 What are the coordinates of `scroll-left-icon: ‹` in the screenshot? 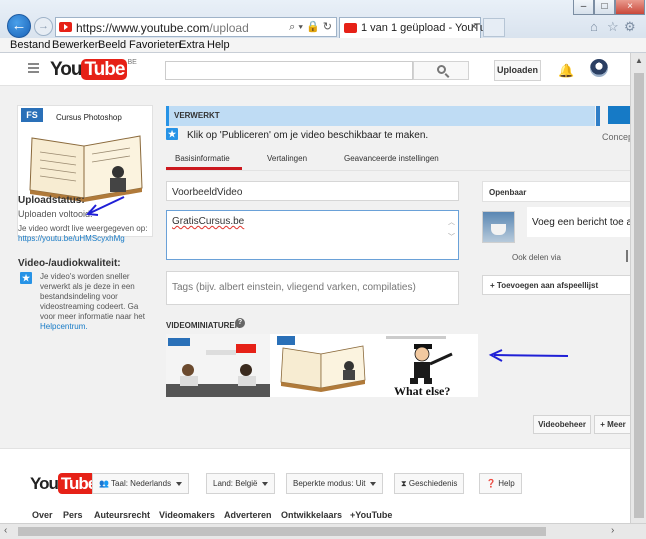 It's located at (5, 530).